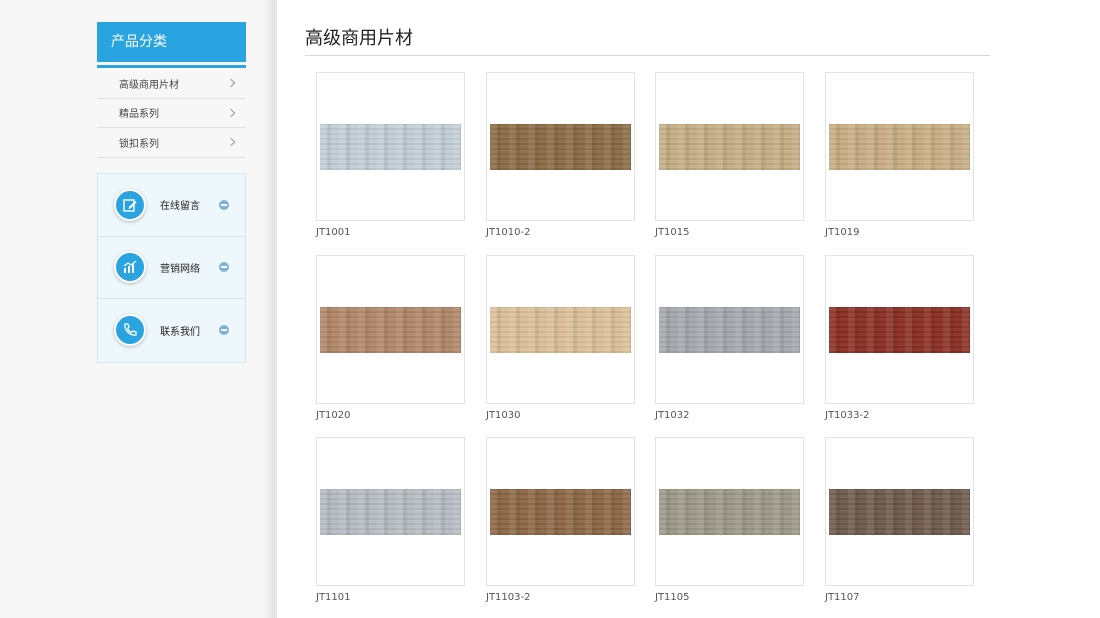 This screenshot has height=618, width=1100. I want to click on category-item-premium-series: 精品系列, so click(171, 113).